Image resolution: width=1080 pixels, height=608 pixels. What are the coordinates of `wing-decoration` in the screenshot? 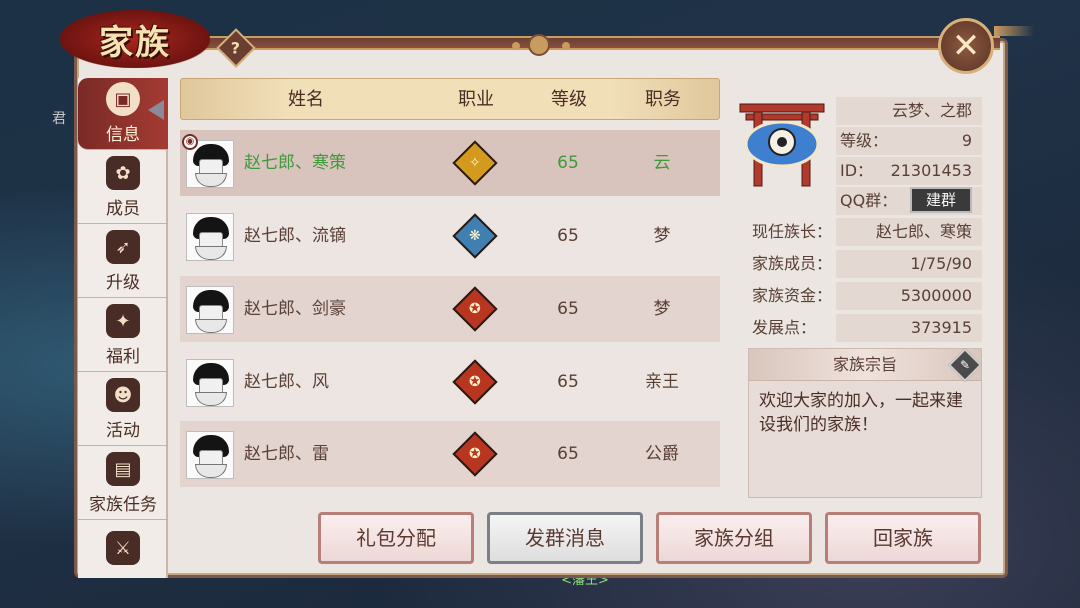 It's located at (1014, 31).